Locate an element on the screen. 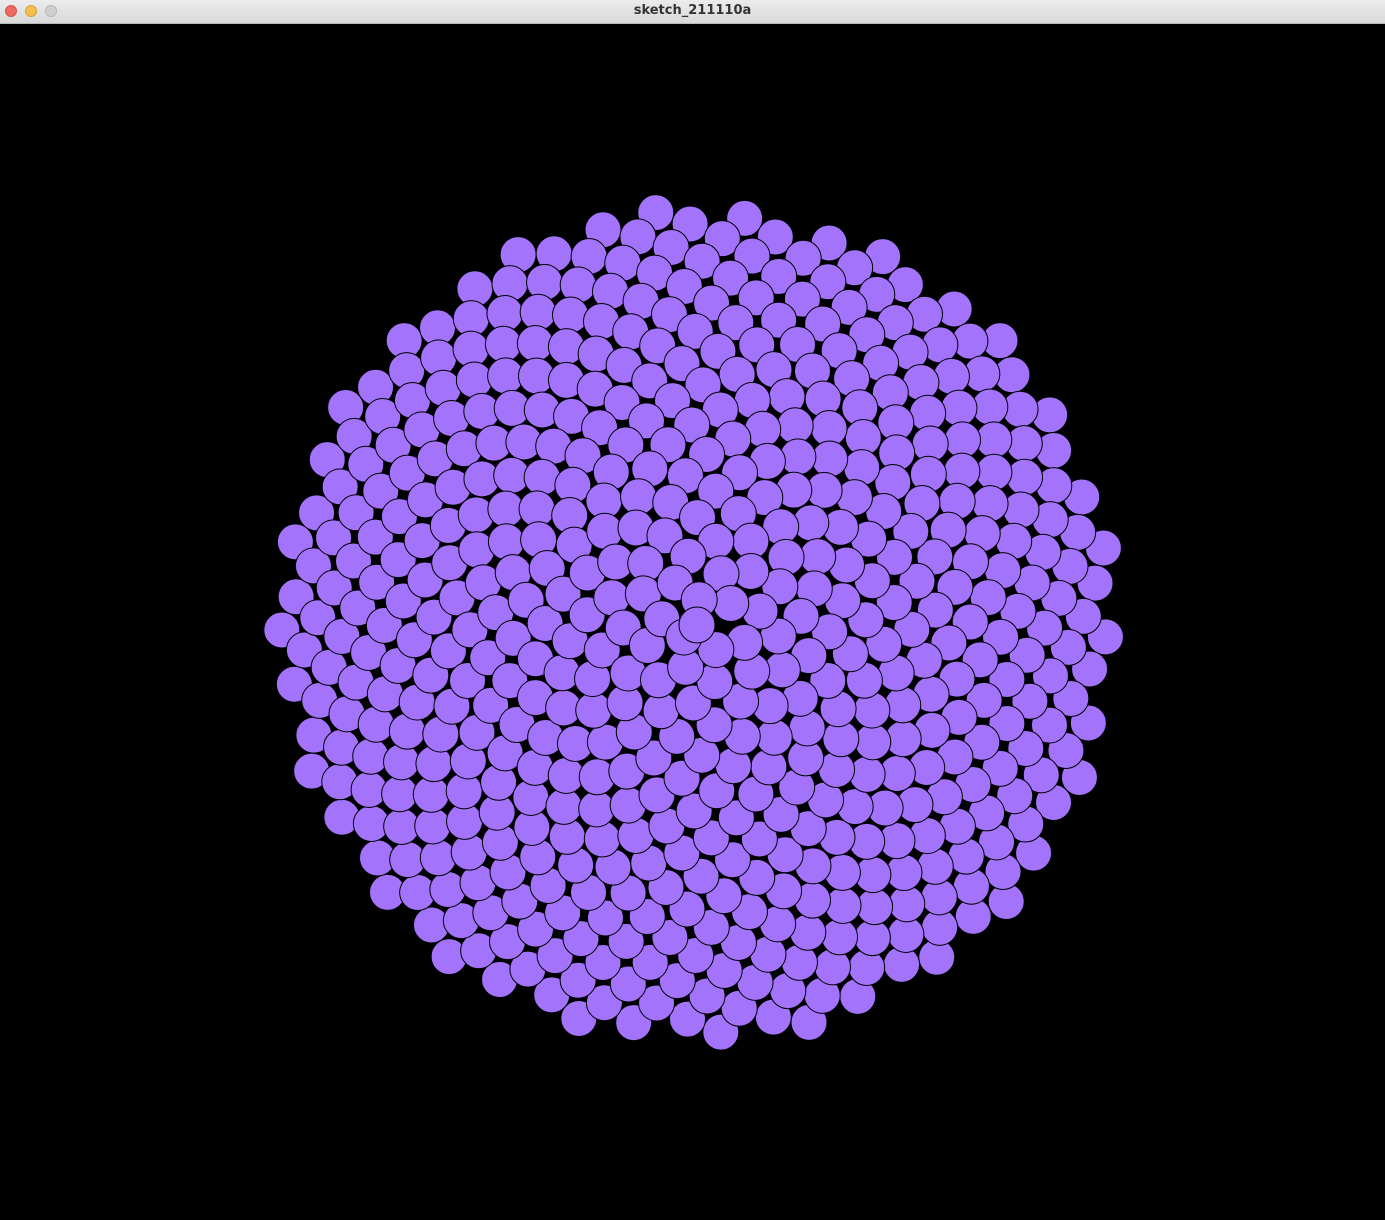  title-bar: sketch_211110a is located at coordinates (692, 12).